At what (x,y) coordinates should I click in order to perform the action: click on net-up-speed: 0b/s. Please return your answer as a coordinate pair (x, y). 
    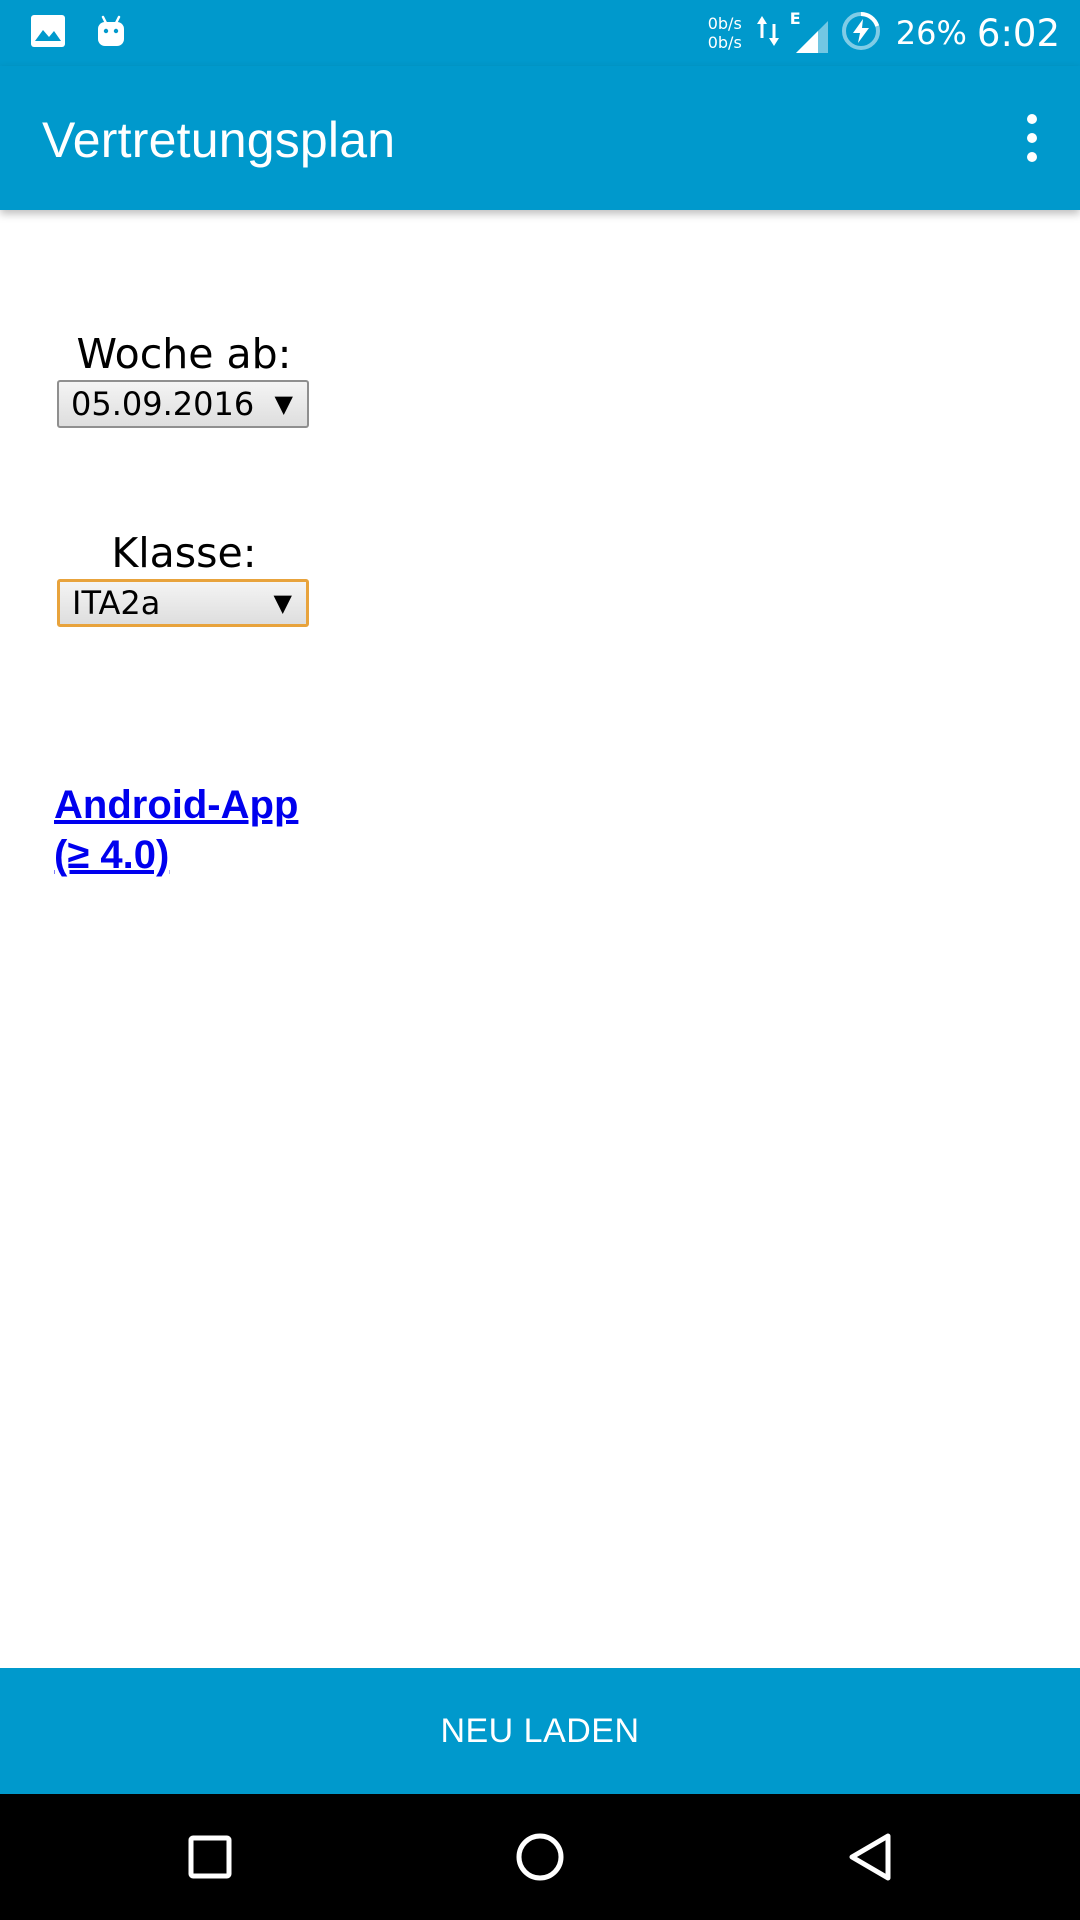
    Looking at the image, I should click on (724, 23).